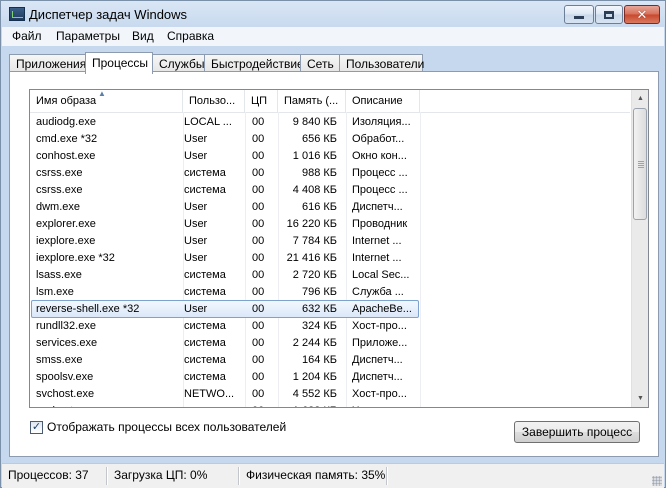 This screenshot has height=488, width=666. I want to click on task-manager-icon, so click(17, 14).